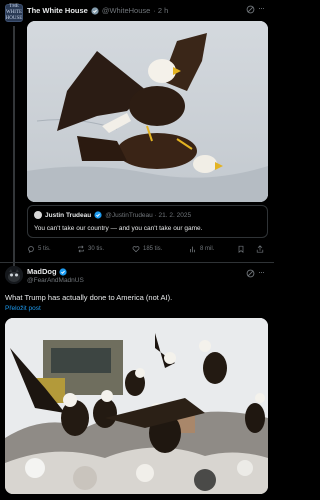 This screenshot has width=320, height=500. I want to click on translate-post-link: Přeložit post, so click(23, 308).